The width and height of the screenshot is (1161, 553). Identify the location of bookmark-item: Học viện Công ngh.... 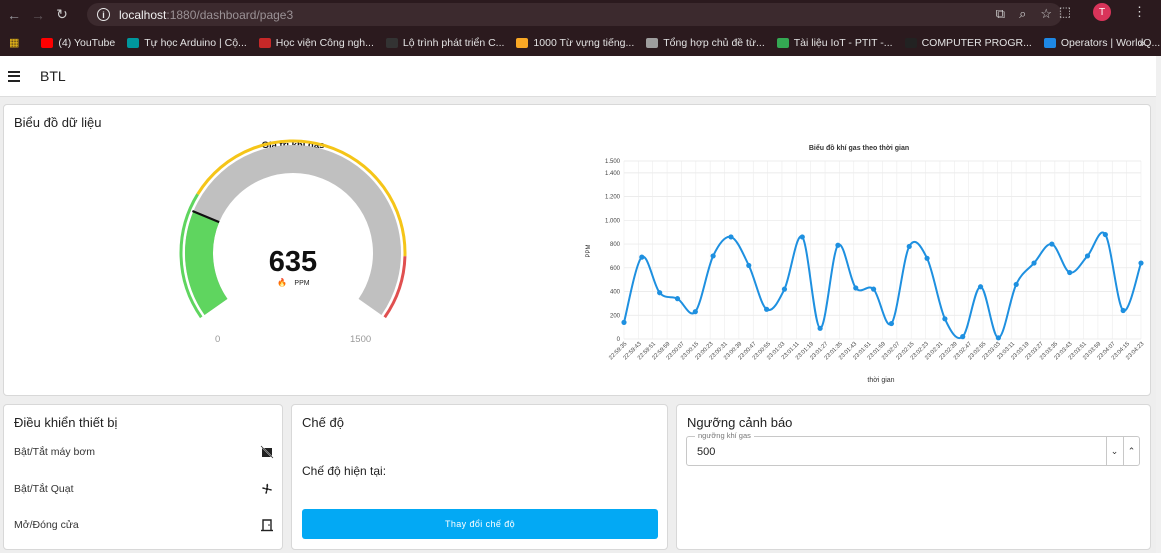
(316, 42).